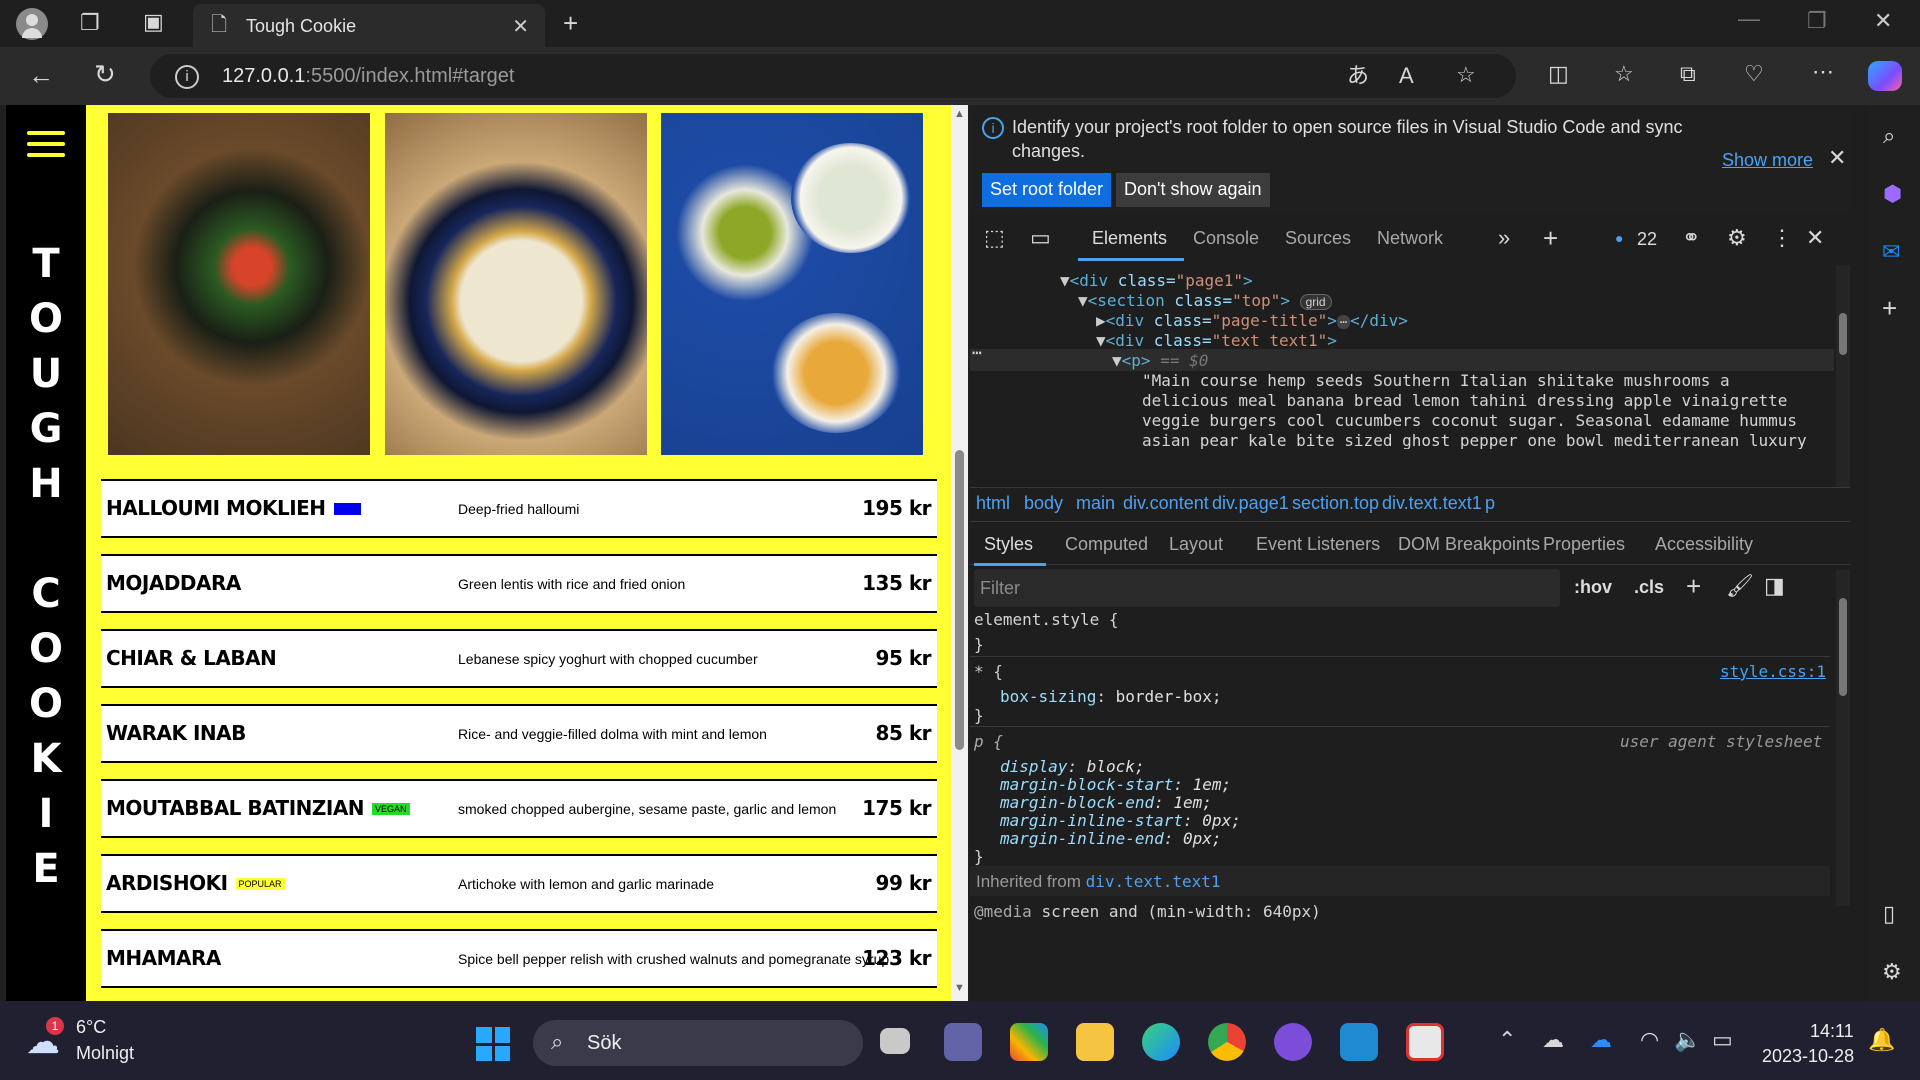  Describe the element at coordinates (1740, 586) in the screenshot. I see `paint-brush-icon: 🖌` at that location.